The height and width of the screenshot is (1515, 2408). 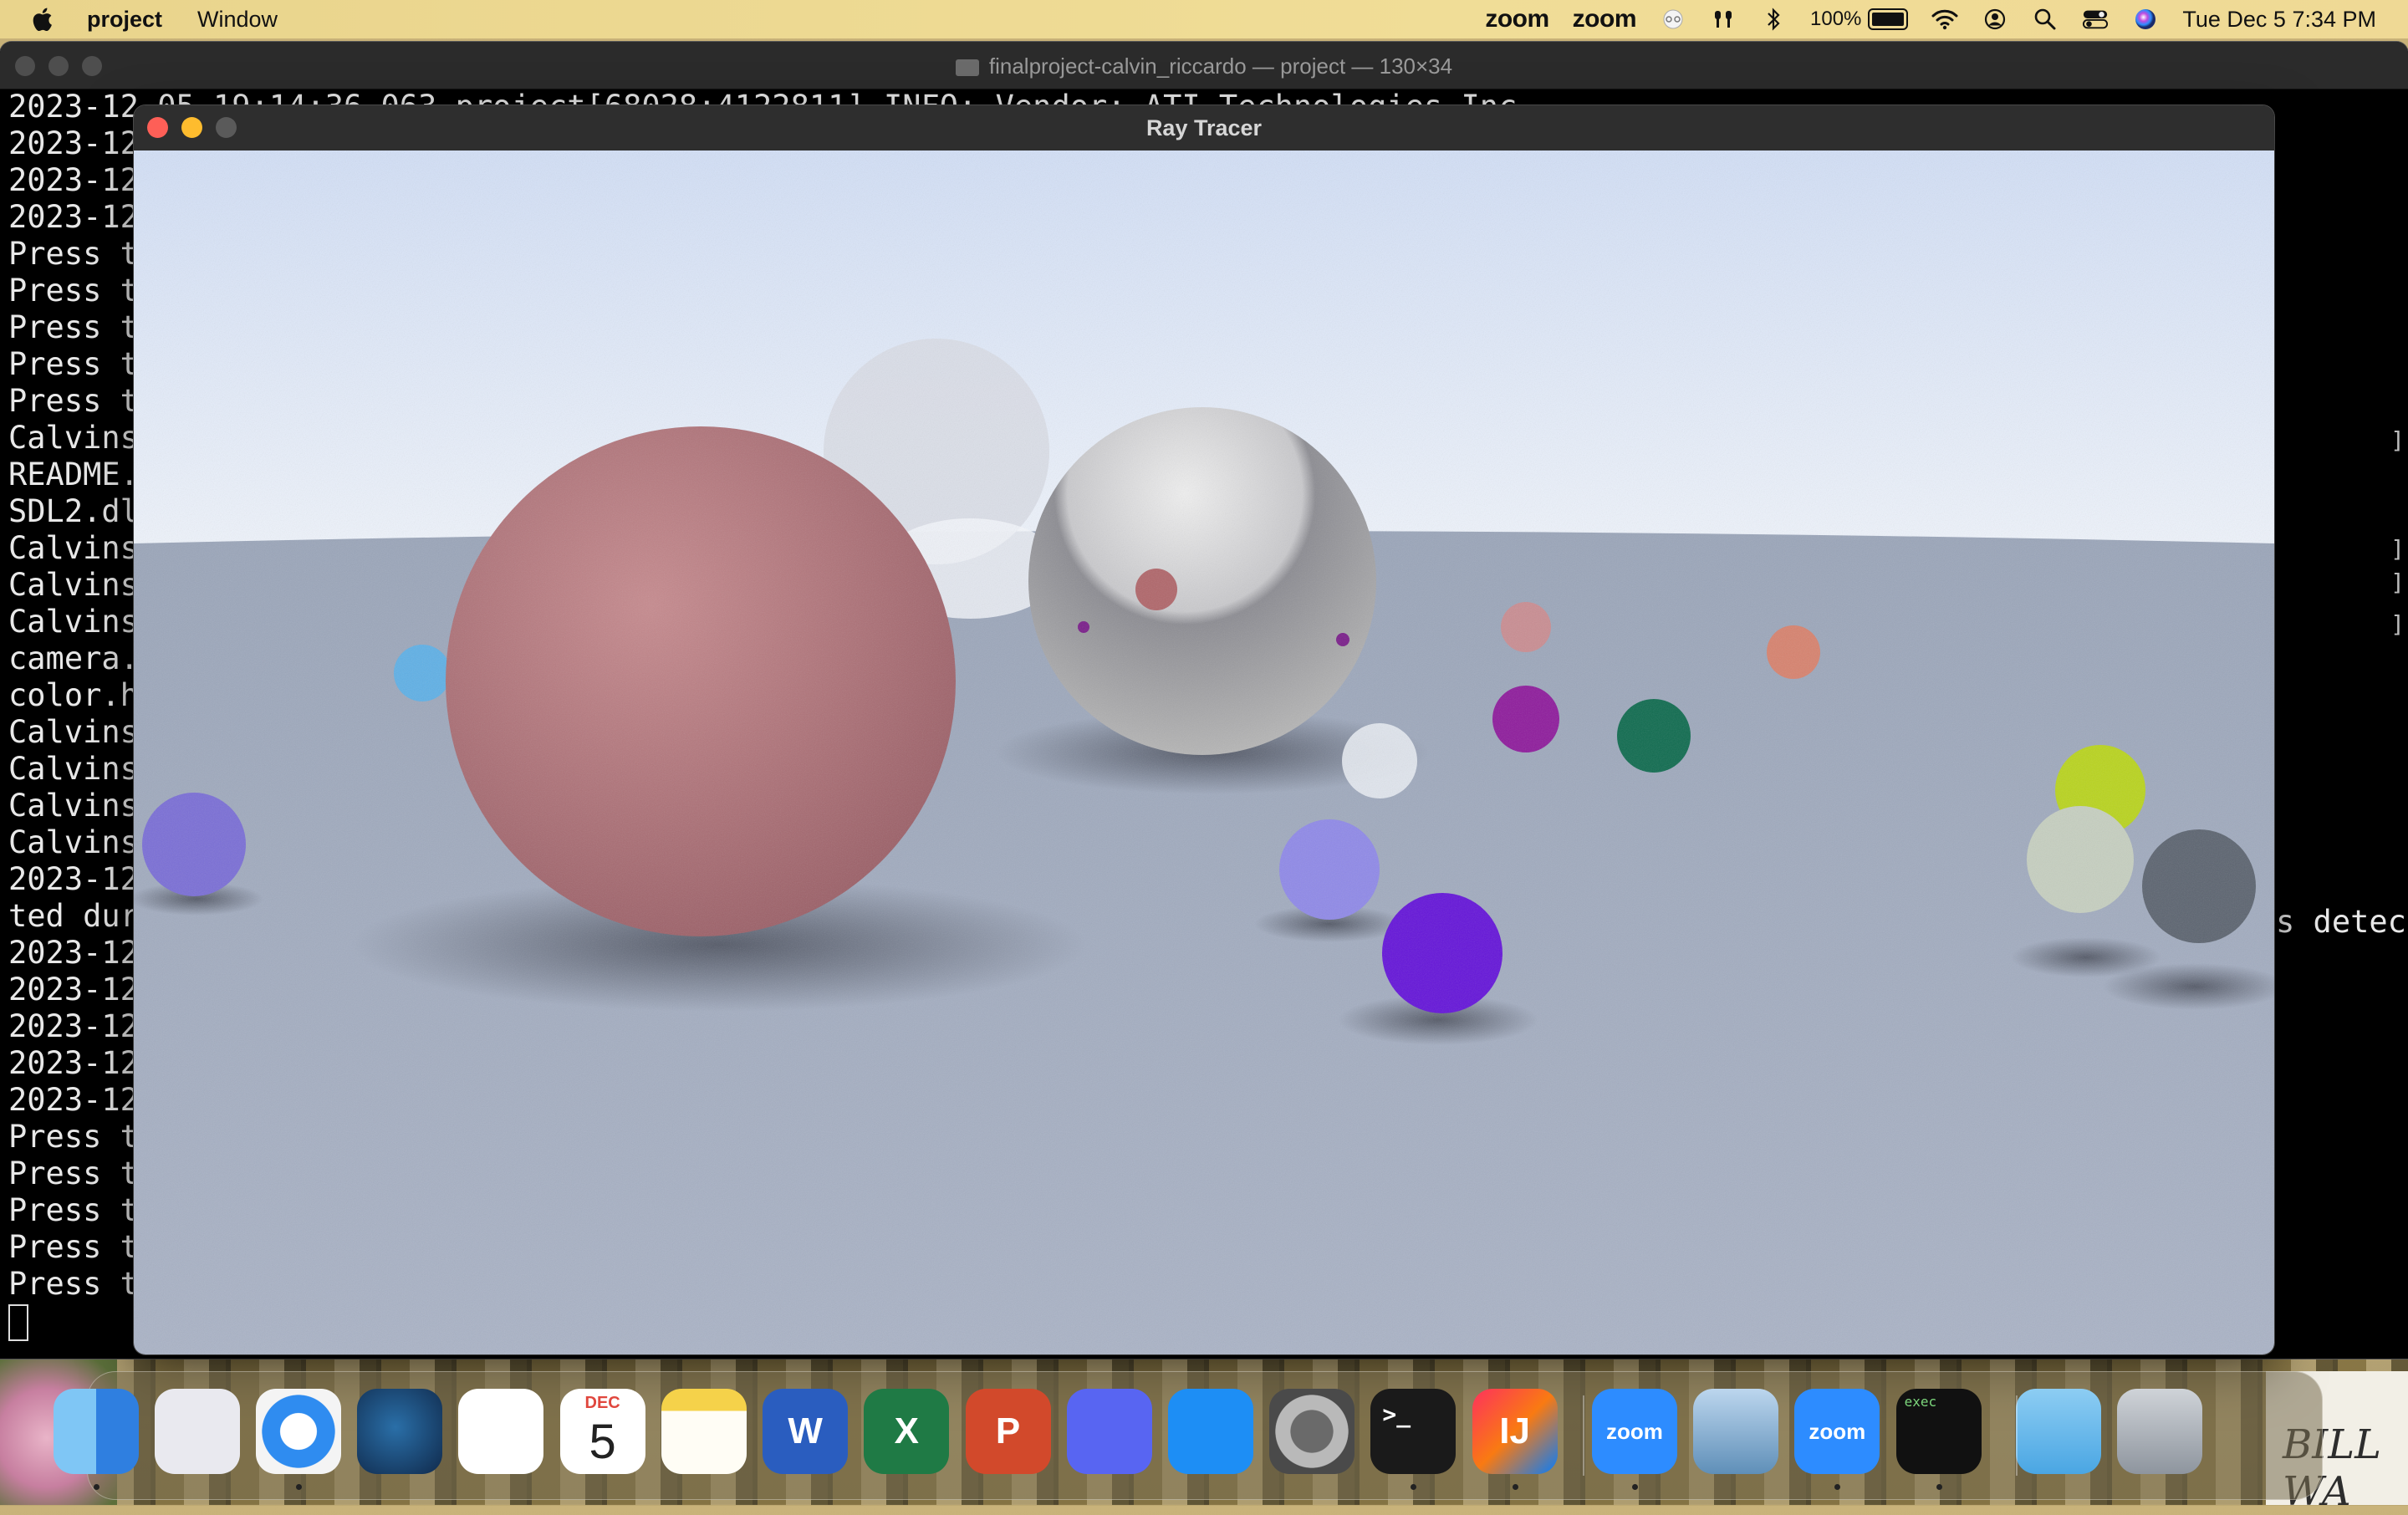 I want to click on downloads-icon, so click(x=2058, y=1431).